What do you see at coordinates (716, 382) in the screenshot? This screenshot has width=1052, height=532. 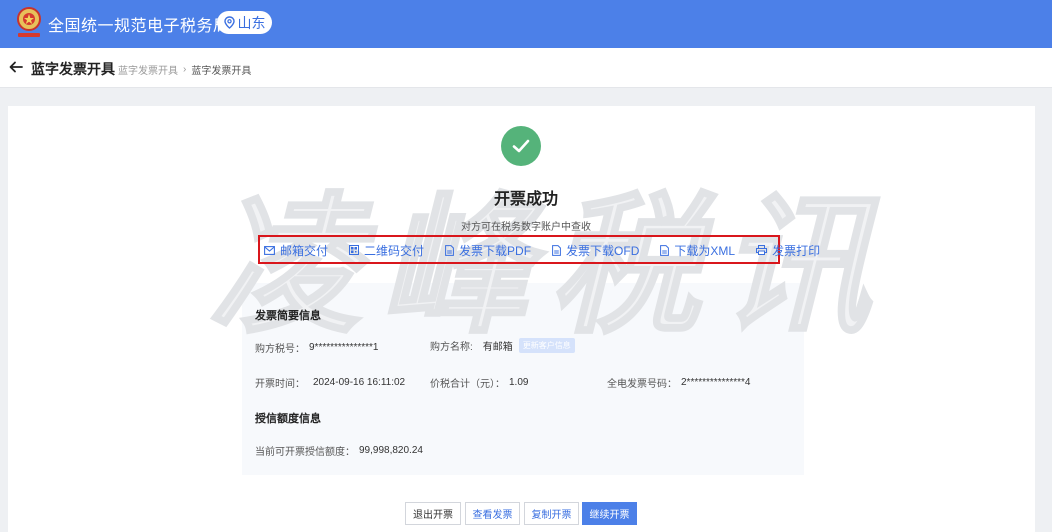 I see `invoice-number-value: 2***************4` at bounding box center [716, 382].